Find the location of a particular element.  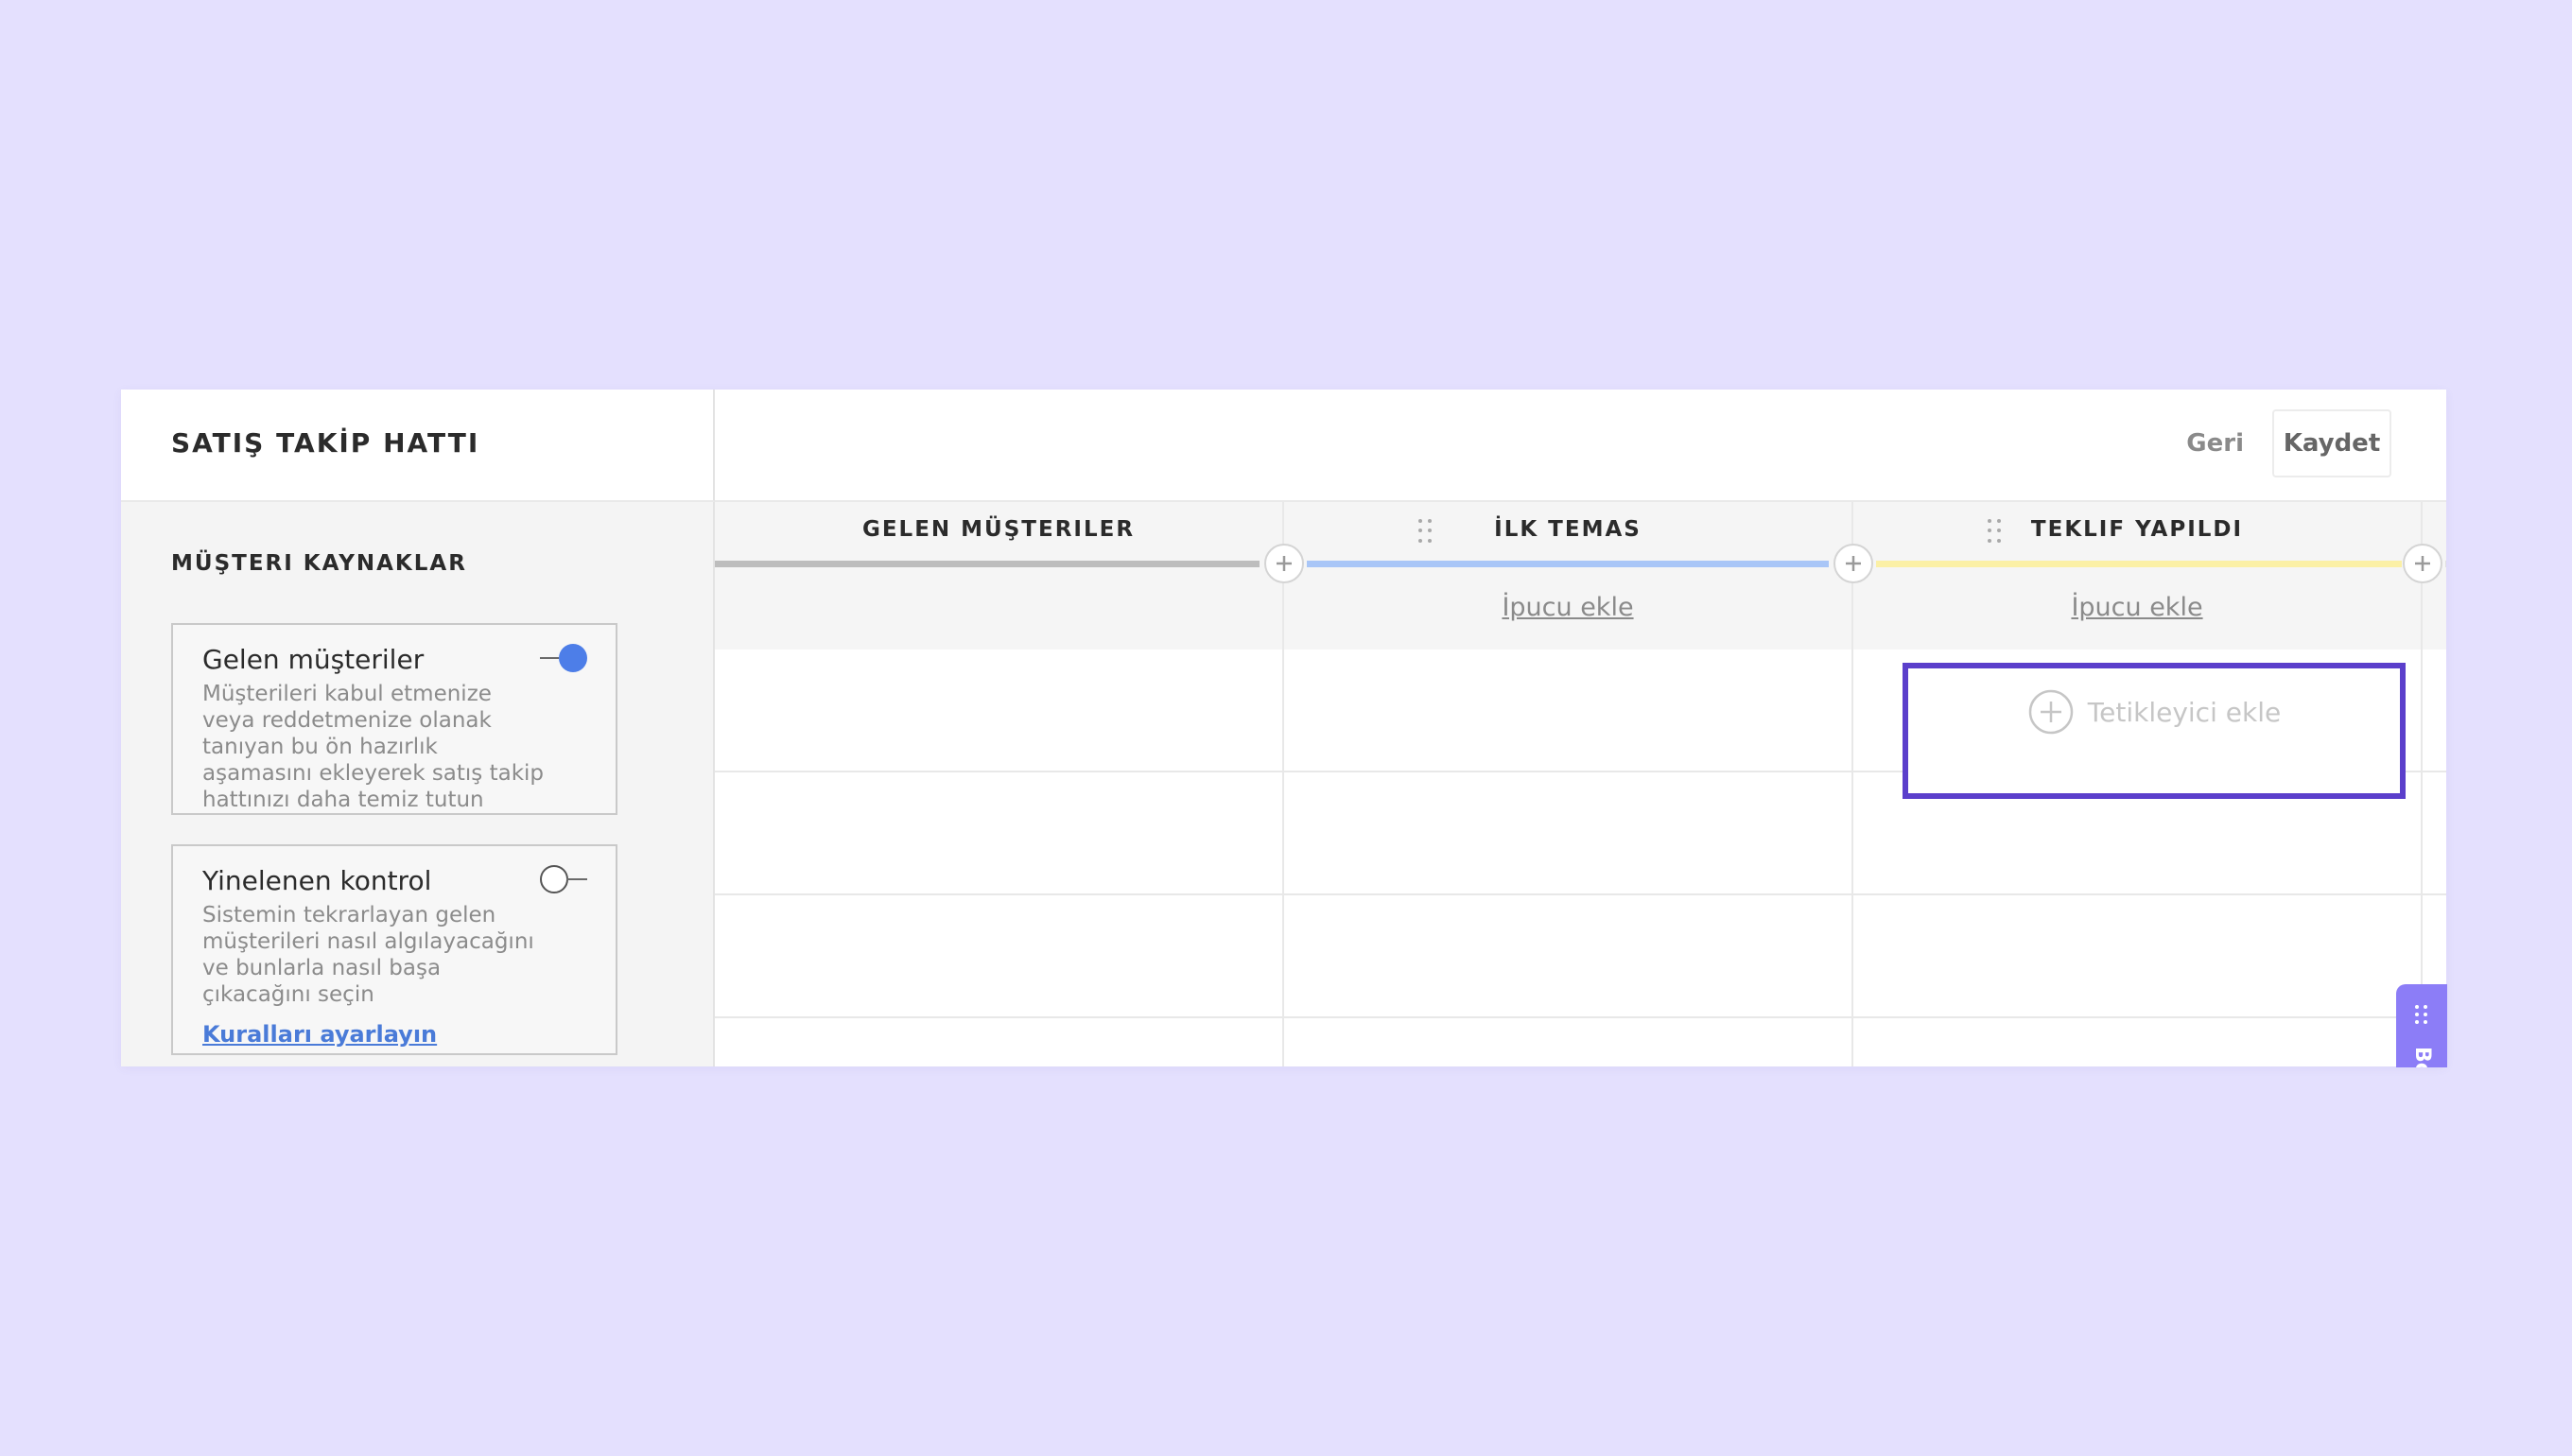

stage-name: İLK TEMAS is located at coordinates (1568, 529).